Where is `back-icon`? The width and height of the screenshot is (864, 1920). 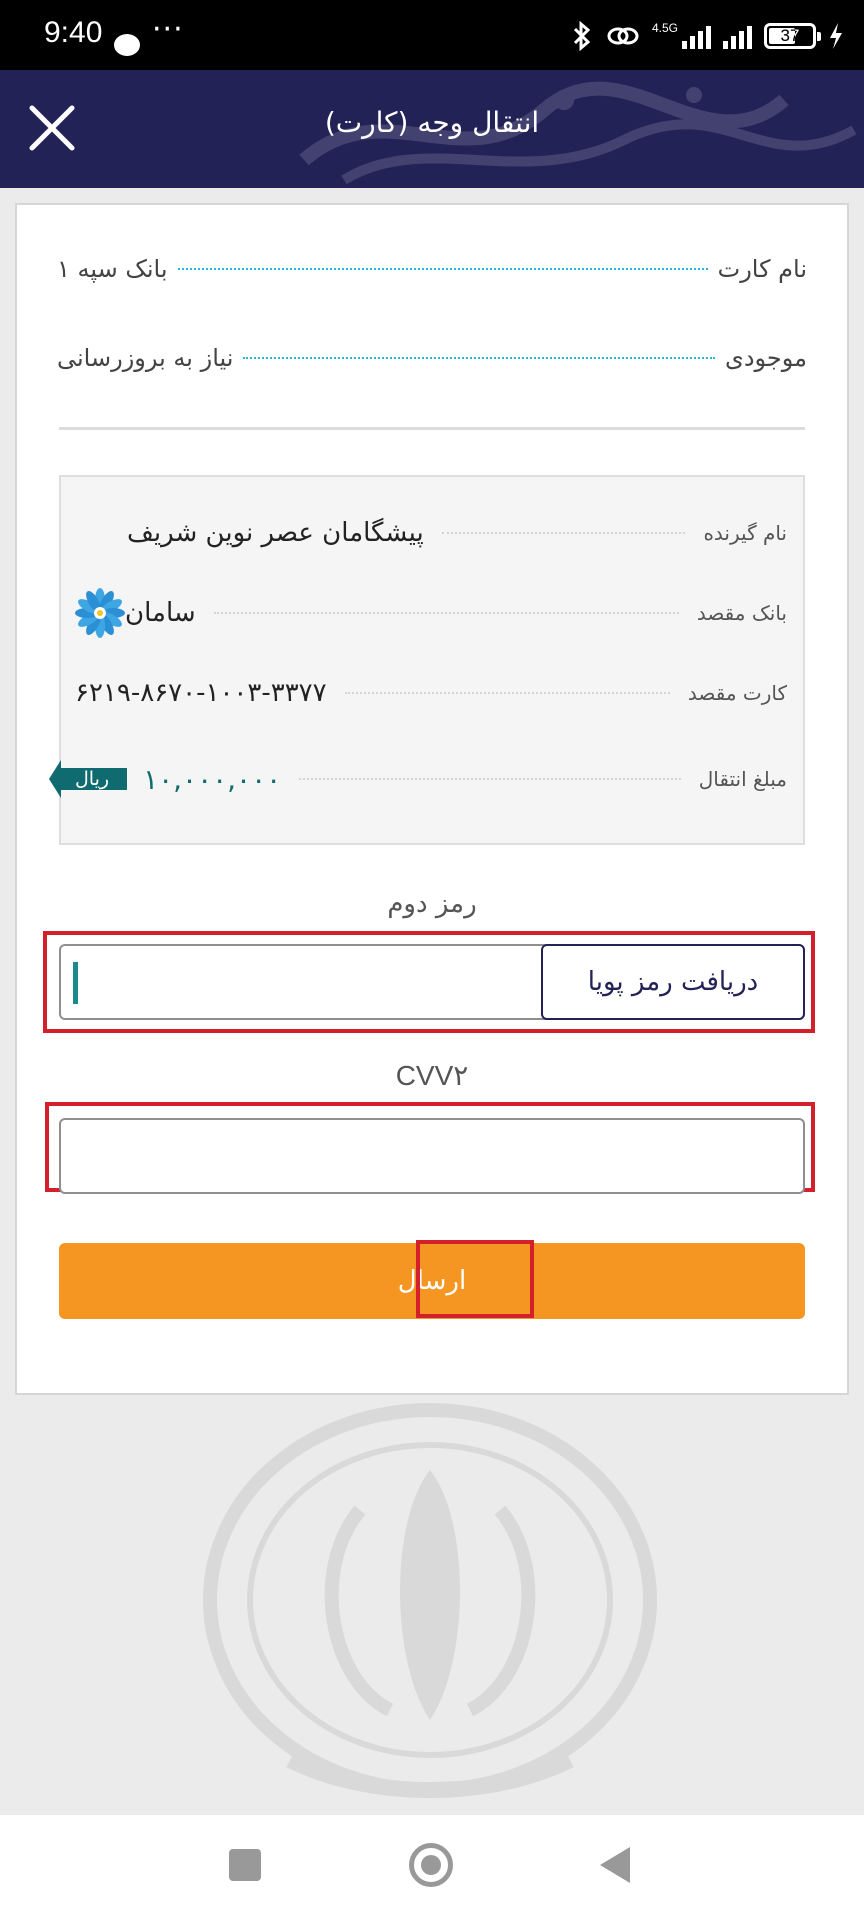 back-icon is located at coordinates (615, 1865).